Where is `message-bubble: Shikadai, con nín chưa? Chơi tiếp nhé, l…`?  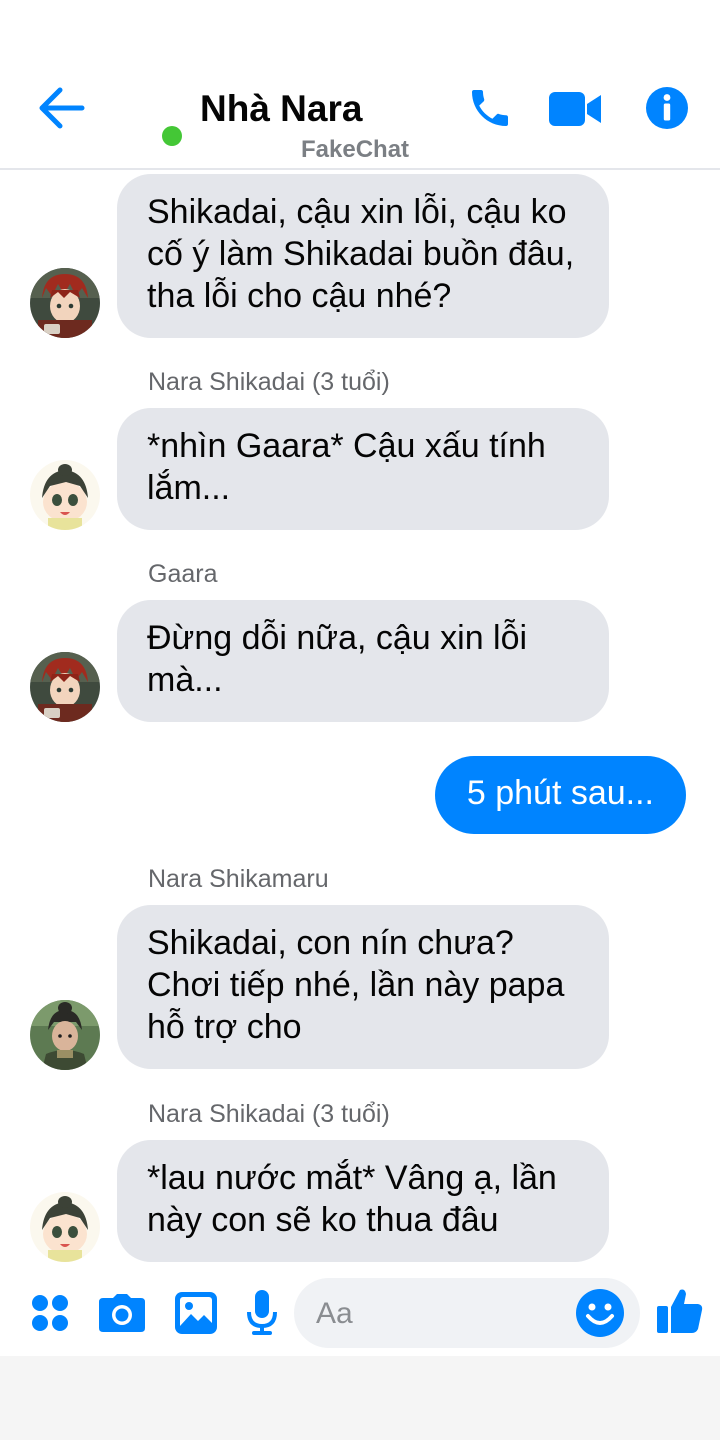 message-bubble: Shikadai, con nín chưa? Chơi tiếp nhé, l… is located at coordinates (363, 987).